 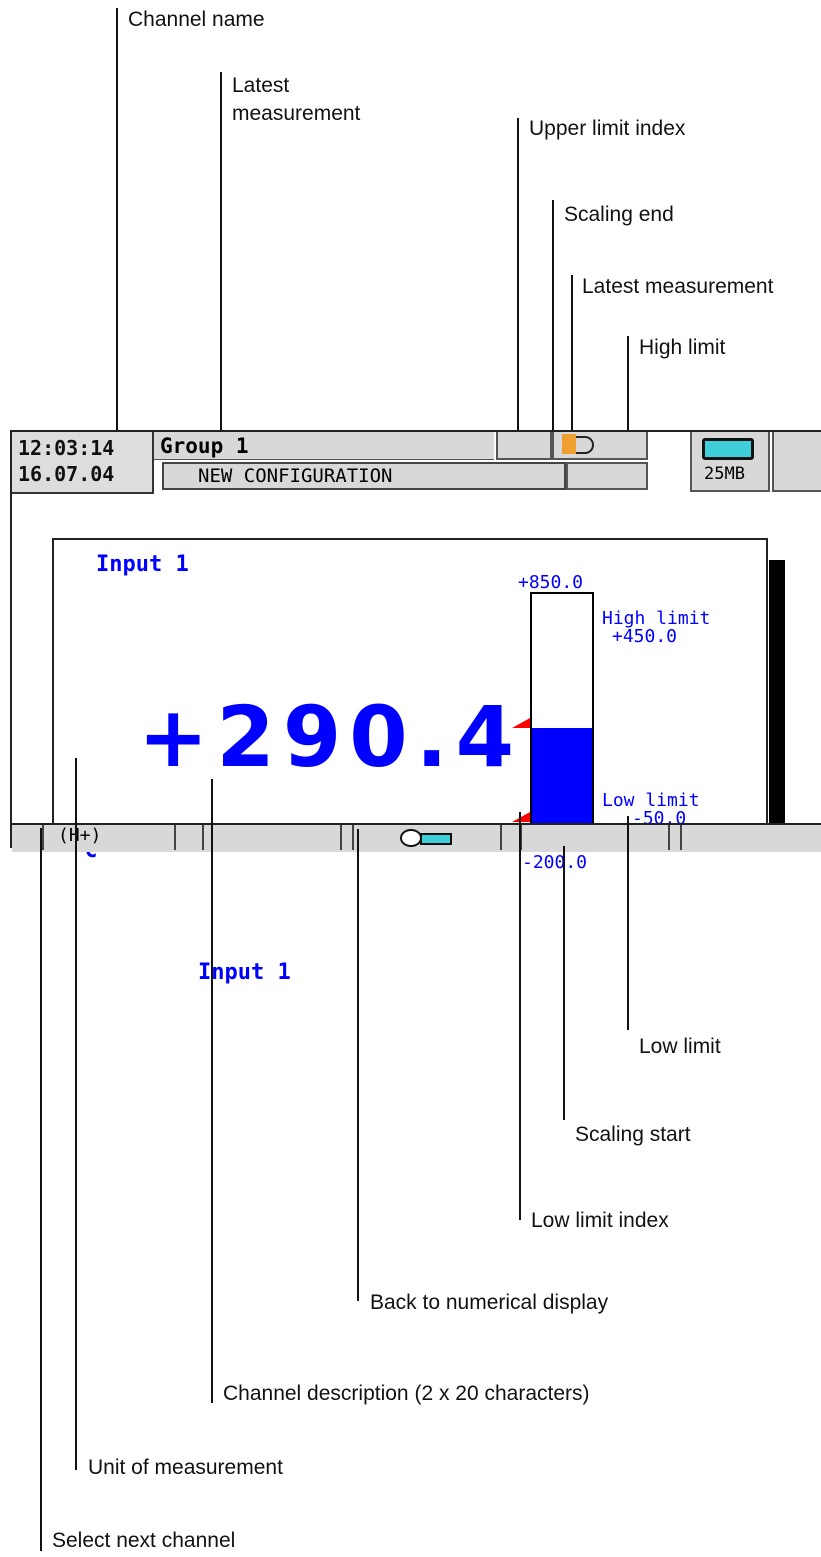 I want to click on callout-latest-measurement-2: measurement, so click(x=296, y=113).